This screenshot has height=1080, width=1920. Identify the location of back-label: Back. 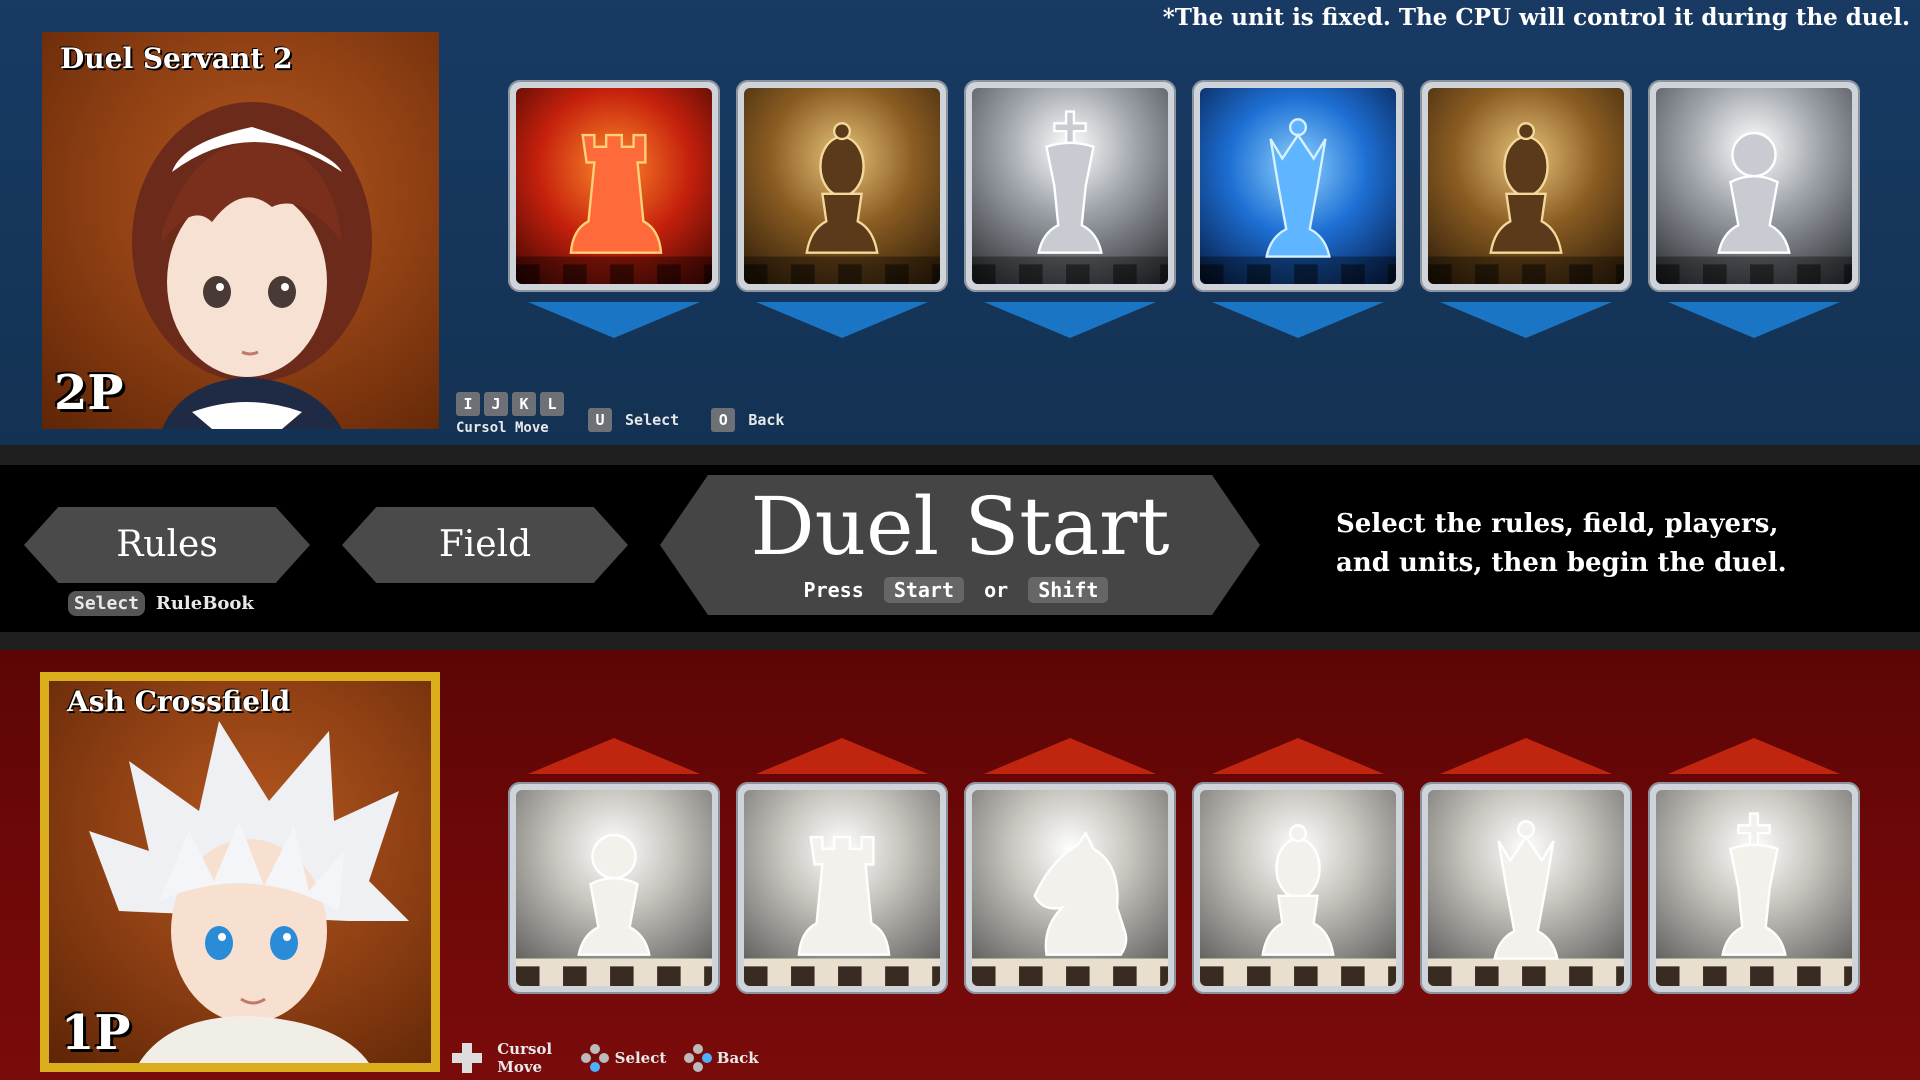
(766, 420).